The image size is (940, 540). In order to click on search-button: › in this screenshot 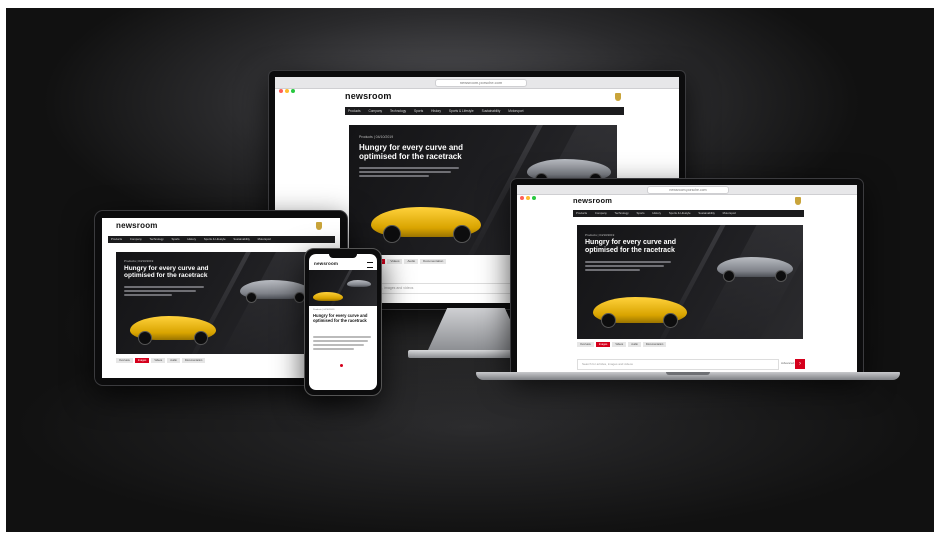, I will do `click(800, 364)`.